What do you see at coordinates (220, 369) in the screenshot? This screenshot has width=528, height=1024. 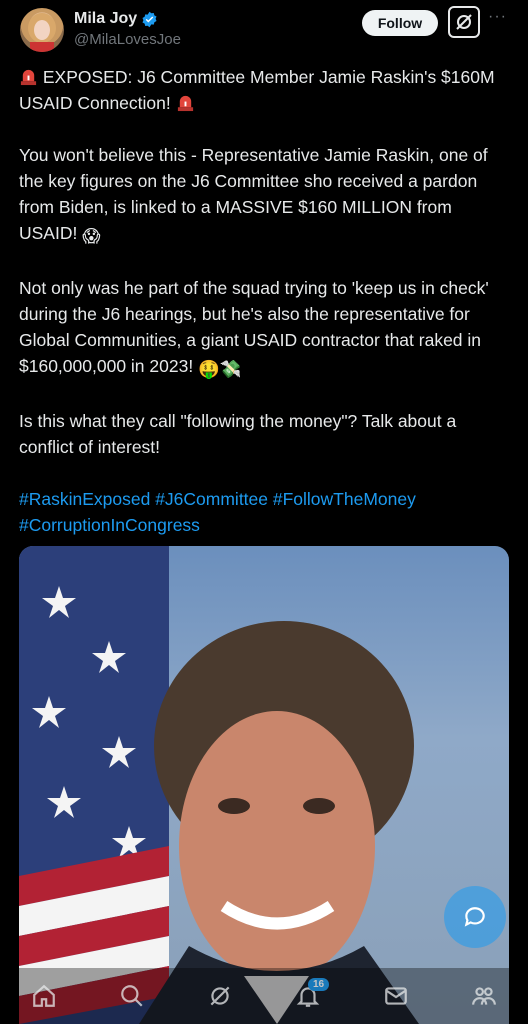 I see `money-emoji-icon: 🤑💸` at bounding box center [220, 369].